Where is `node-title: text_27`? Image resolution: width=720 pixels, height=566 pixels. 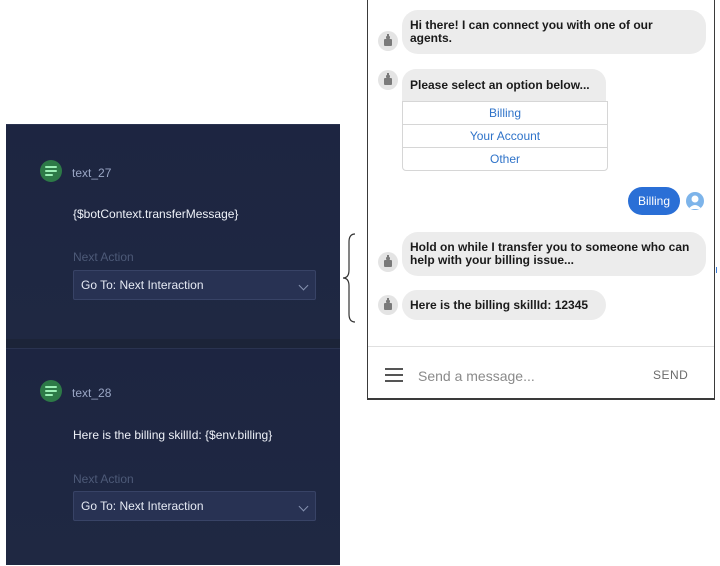
node-title: text_27 is located at coordinates (92, 173).